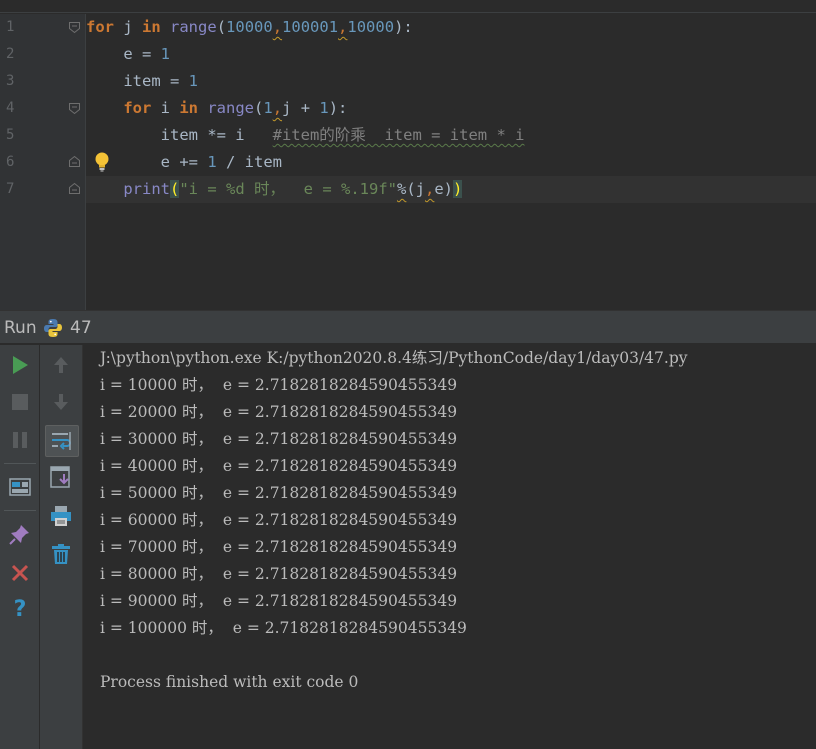 The height and width of the screenshot is (749, 816). Describe the element at coordinates (451, 108) in the screenshot. I see `code-line: for i in range(1,j + 1):` at that location.